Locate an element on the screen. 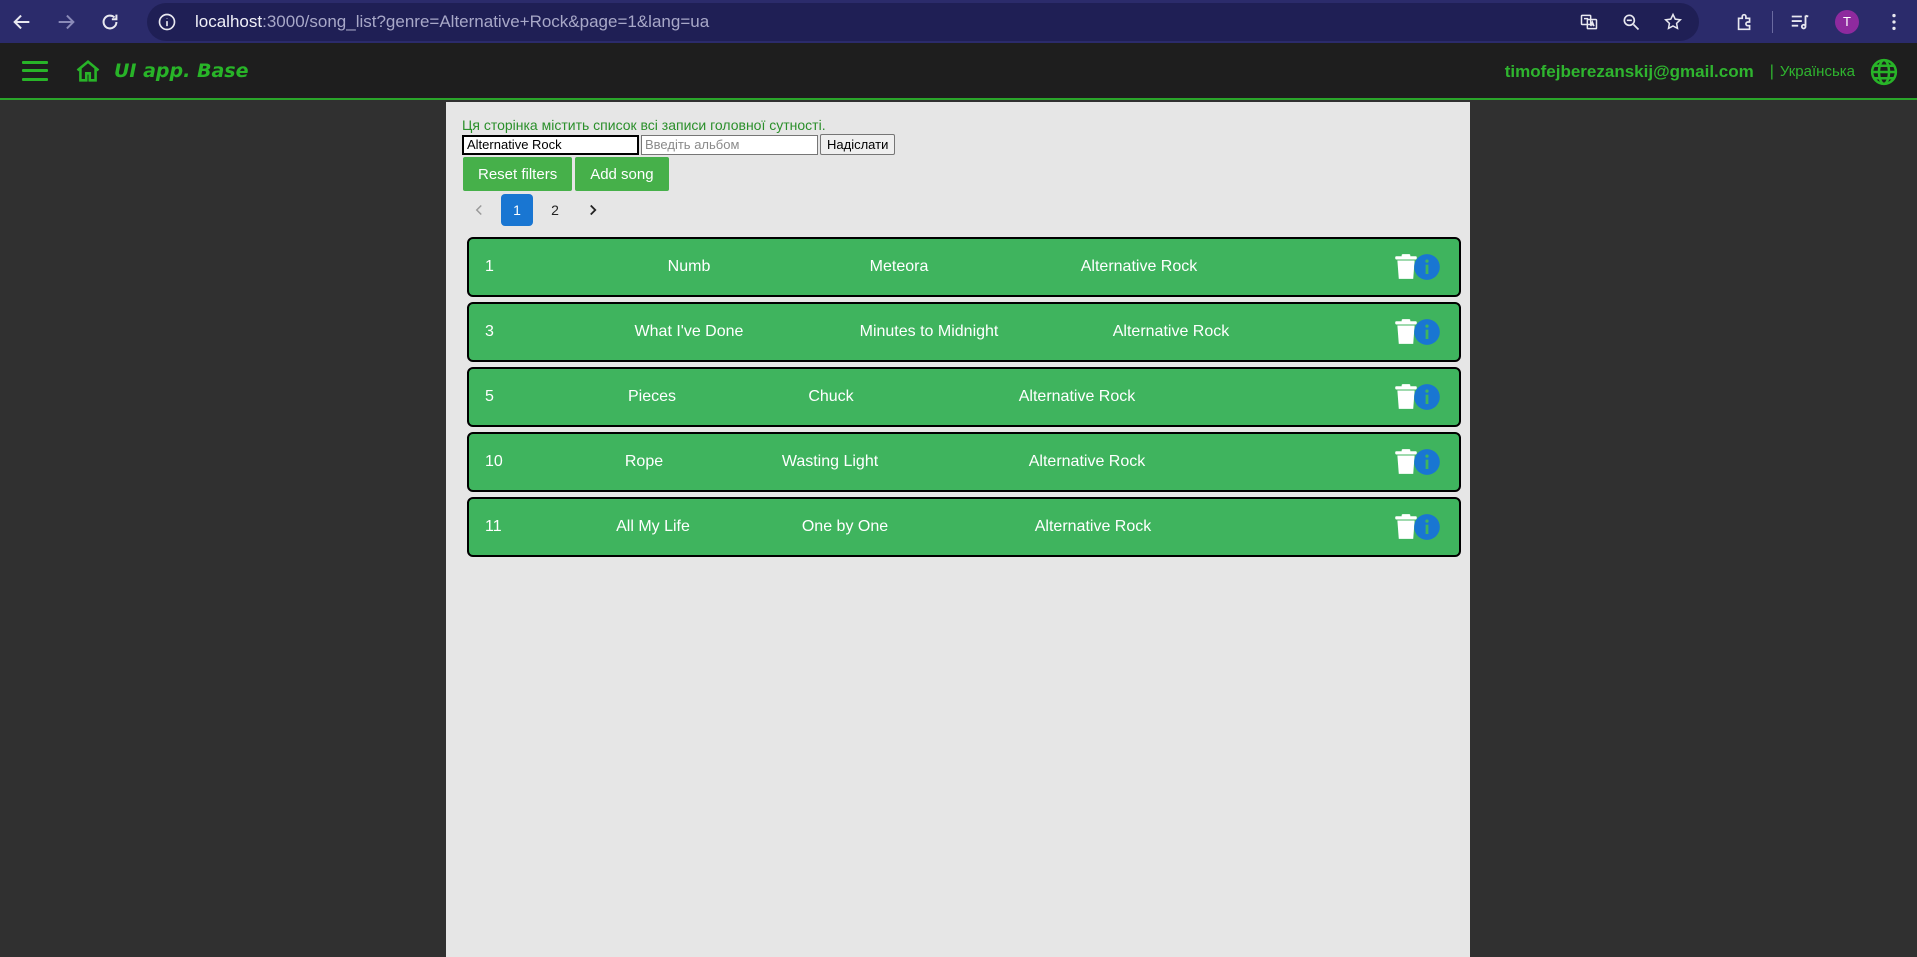 This screenshot has height=957, width=1917. reload-button is located at coordinates (110, 21).